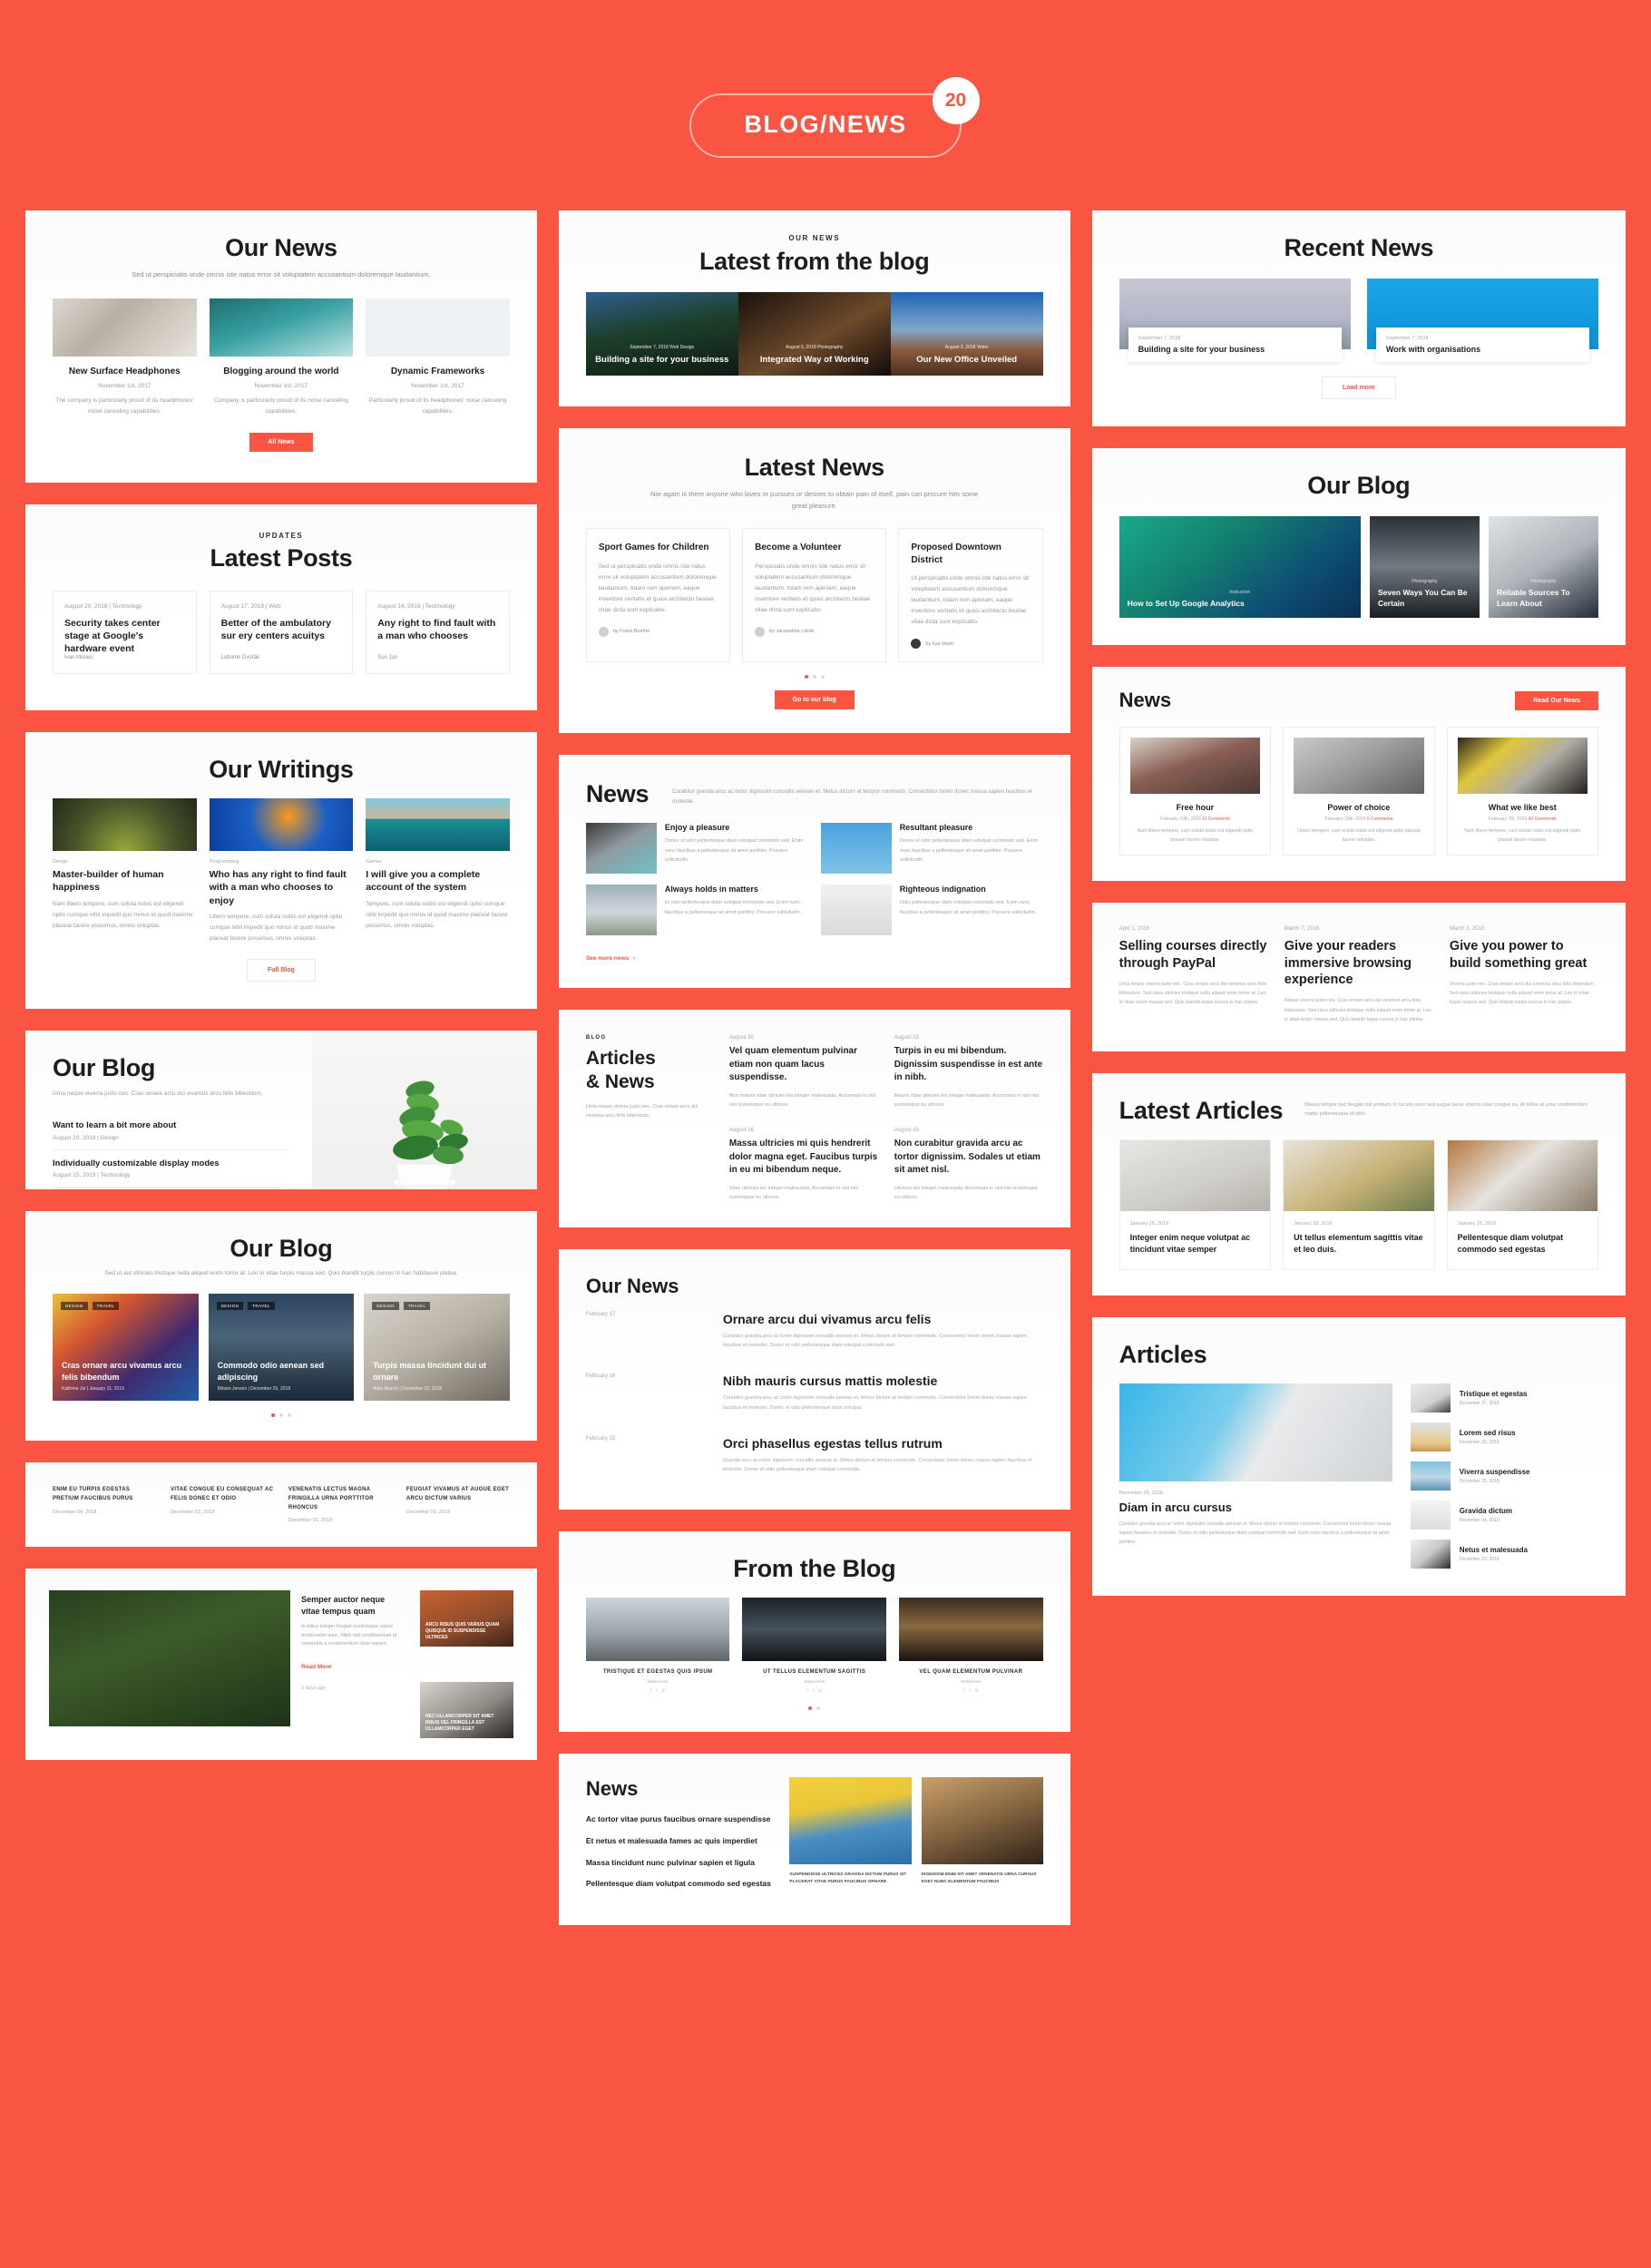  Describe the element at coordinates (608, 958) in the screenshot. I see `see-more-news-link: See more news` at that location.